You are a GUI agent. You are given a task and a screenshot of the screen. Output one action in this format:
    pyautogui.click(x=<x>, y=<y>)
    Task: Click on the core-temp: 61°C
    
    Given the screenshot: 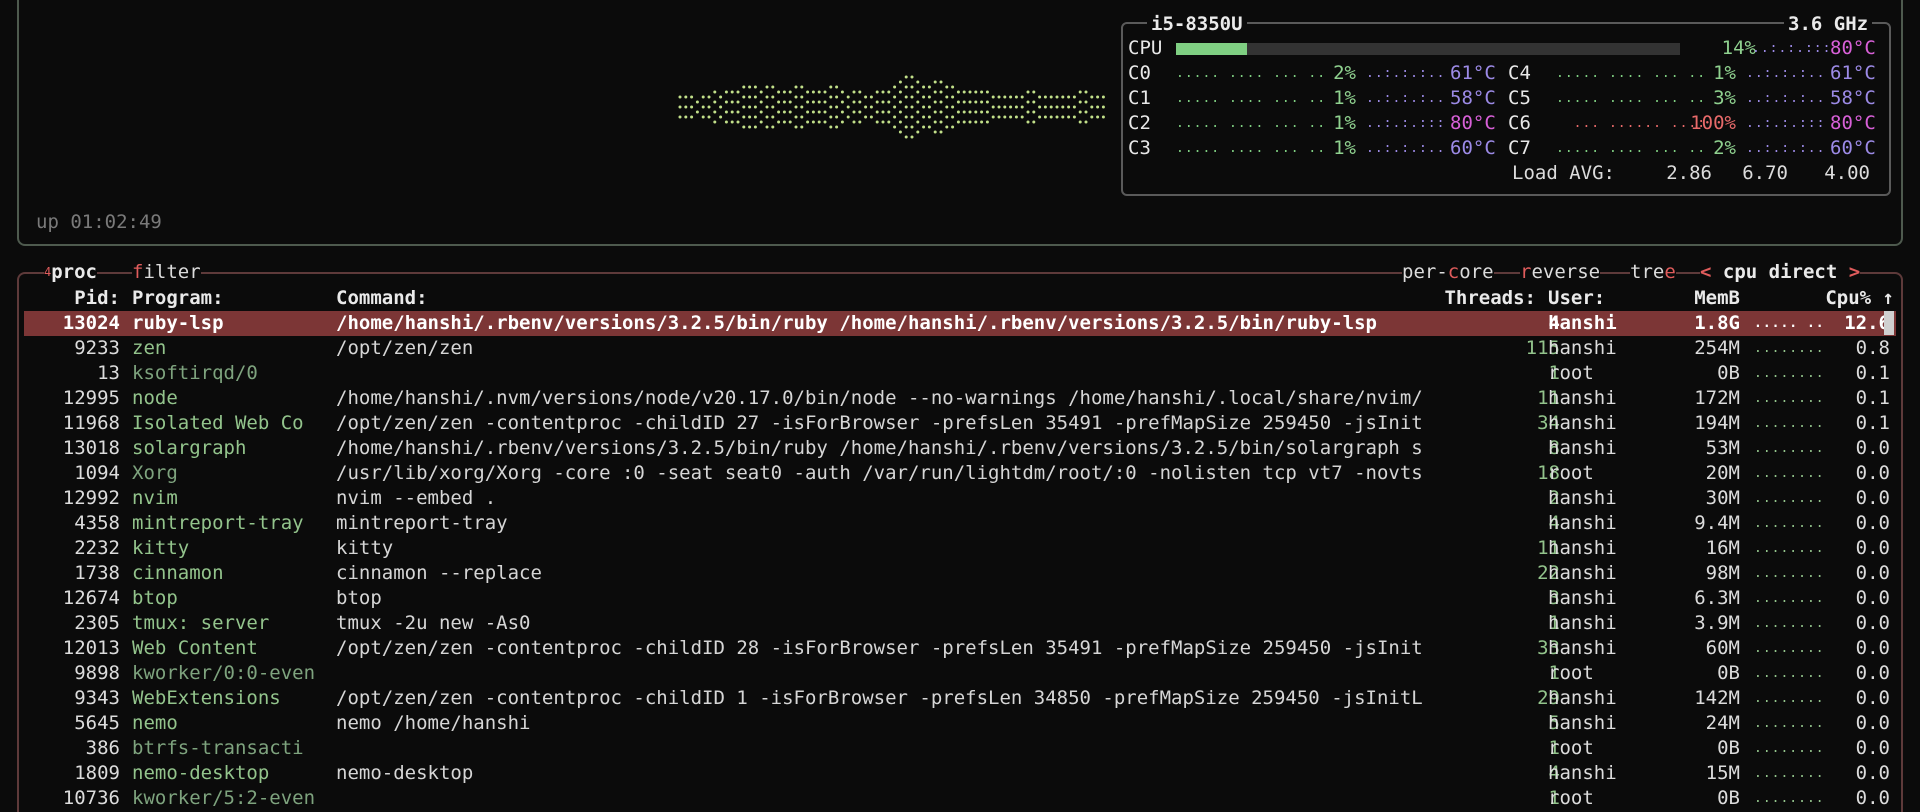 What is the action you would take?
    pyautogui.click(x=1853, y=73)
    